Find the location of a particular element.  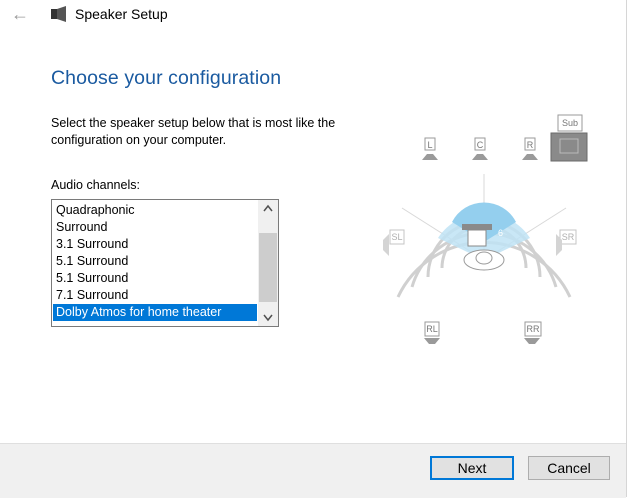

svg-text: R is located at coordinates (530, 145).